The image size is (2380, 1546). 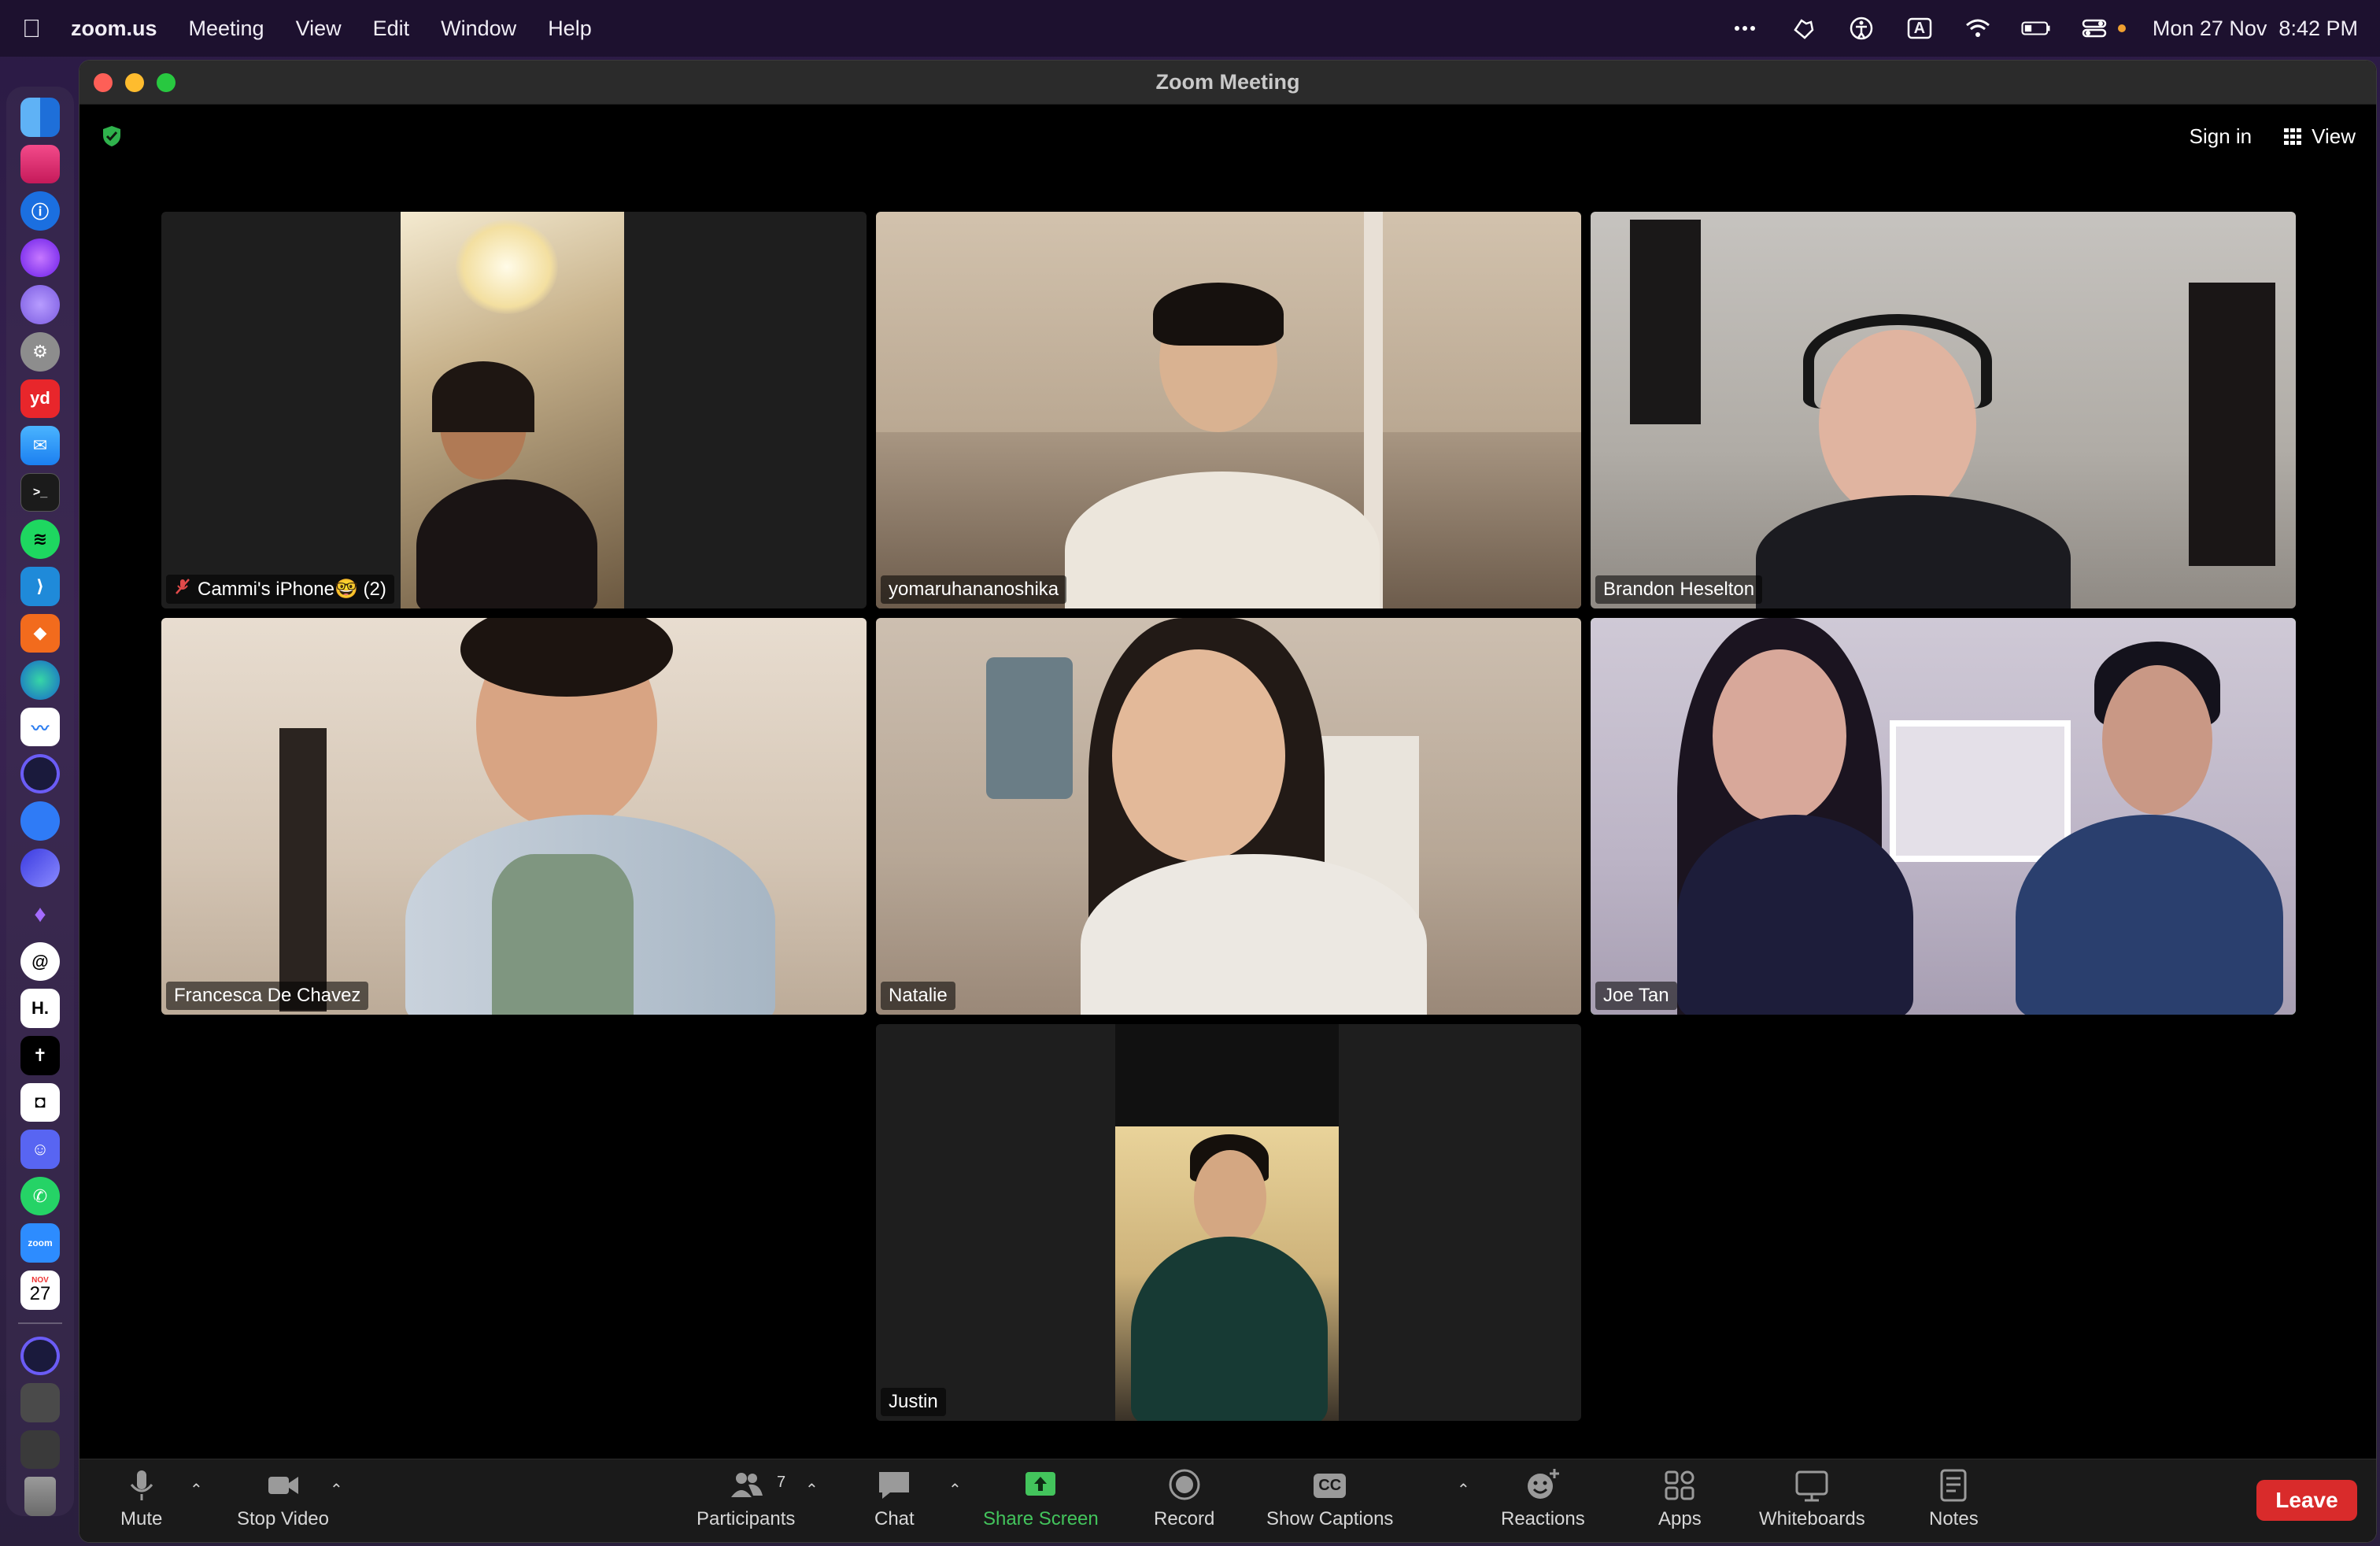 What do you see at coordinates (1812, 1498) in the screenshot?
I see `whiteboards-button: Whiteboards` at bounding box center [1812, 1498].